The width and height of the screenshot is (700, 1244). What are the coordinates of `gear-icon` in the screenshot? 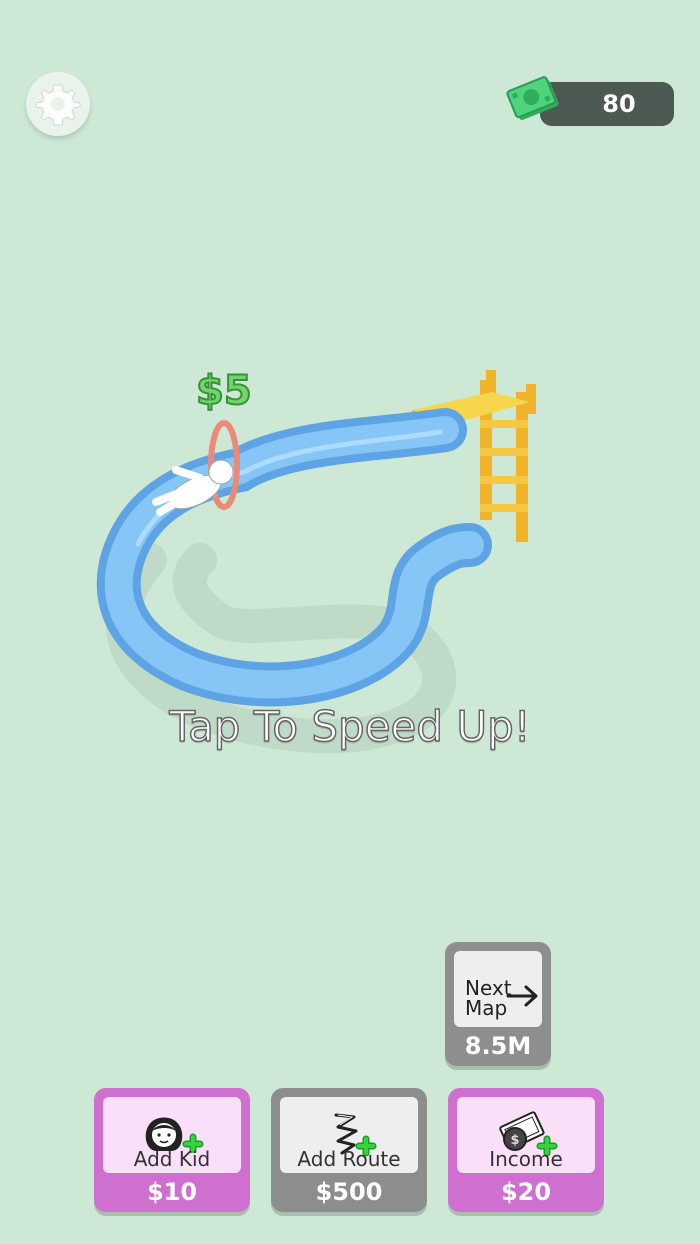 It's located at (58, 105).